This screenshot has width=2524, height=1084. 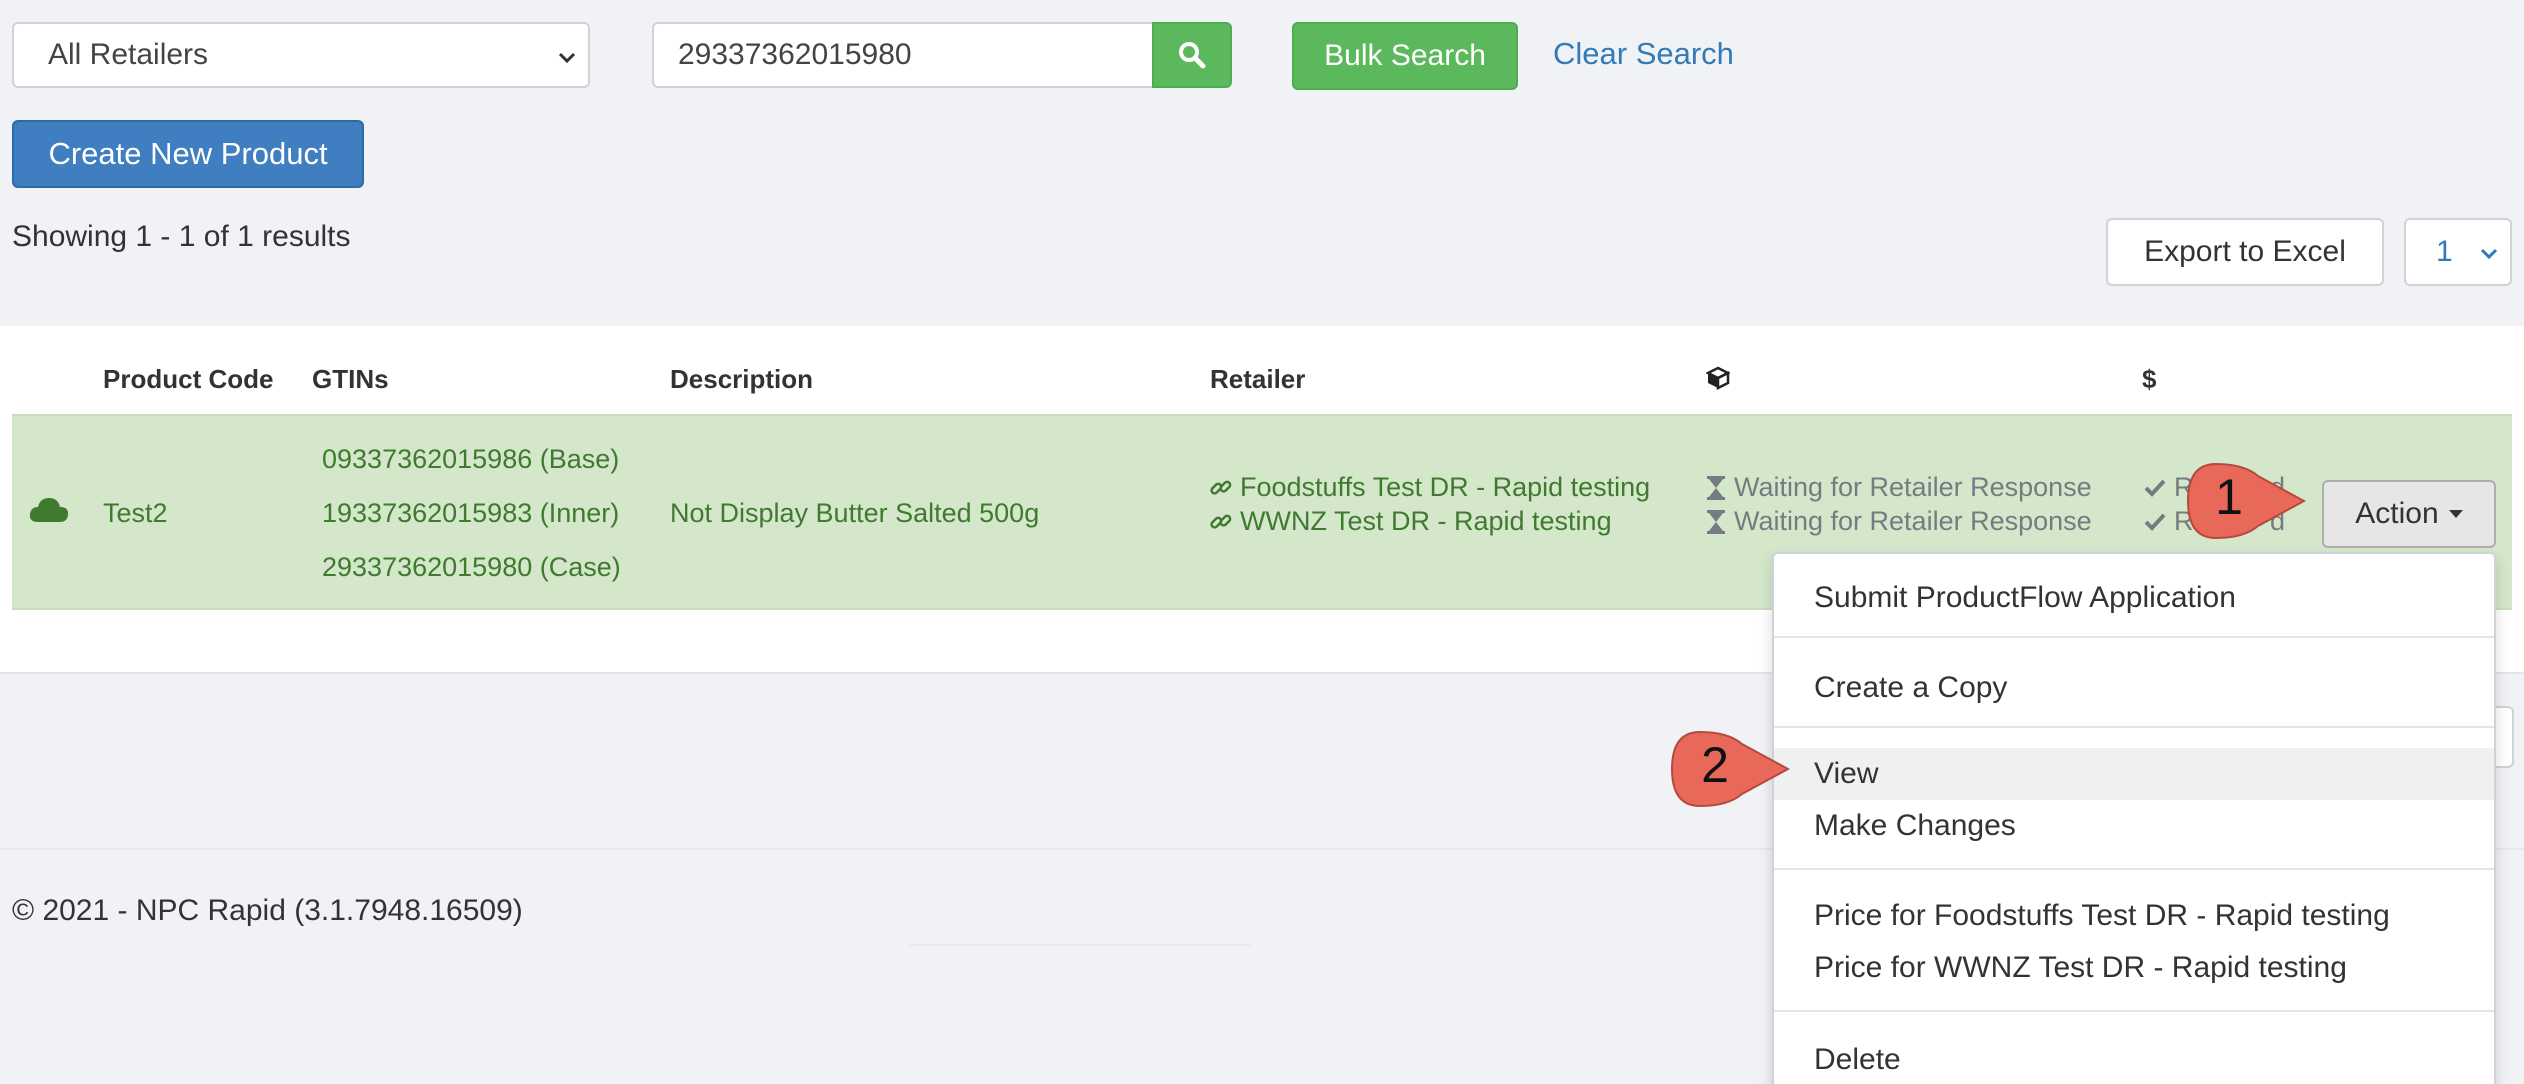 What do you see at coordinates (181, 236) in the screenshot?
I see `results-summary: Showing 1 - 1 of 1 results` at bounding box center [181, 236].